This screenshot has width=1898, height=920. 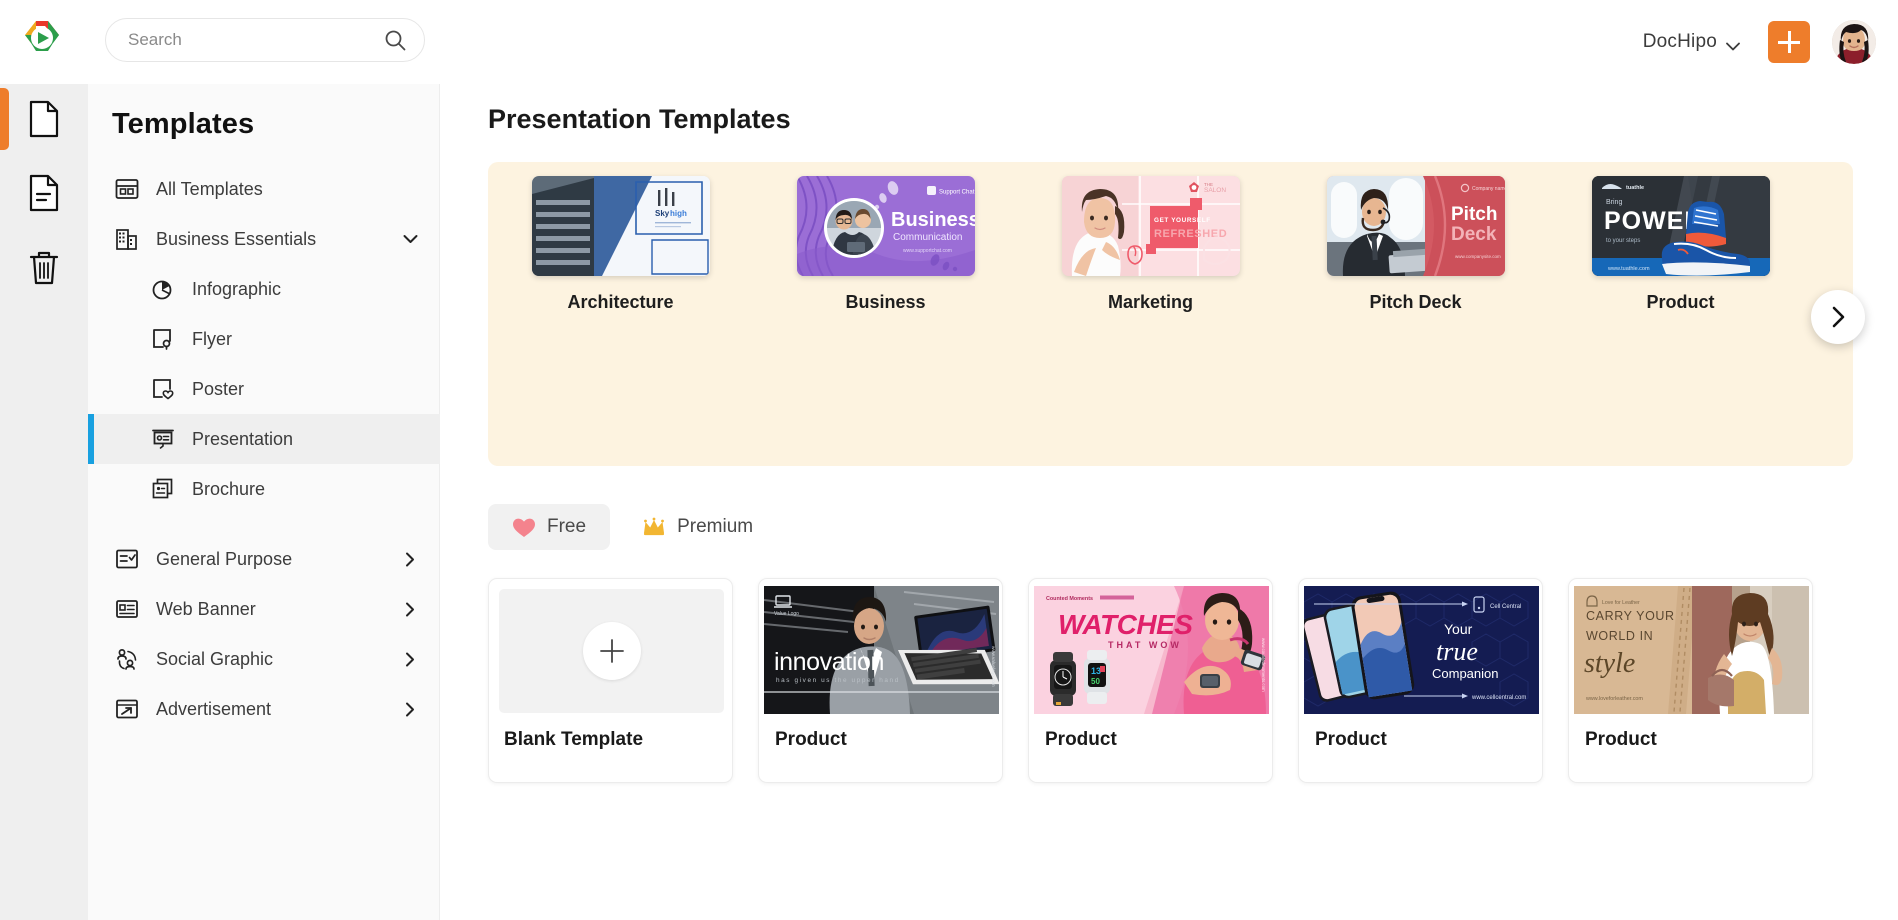 What do you see at coordinates (215, 658) in the screenshot?
I see `sidebar-item-label: Social Graphic` at bounding box center [215, 658].